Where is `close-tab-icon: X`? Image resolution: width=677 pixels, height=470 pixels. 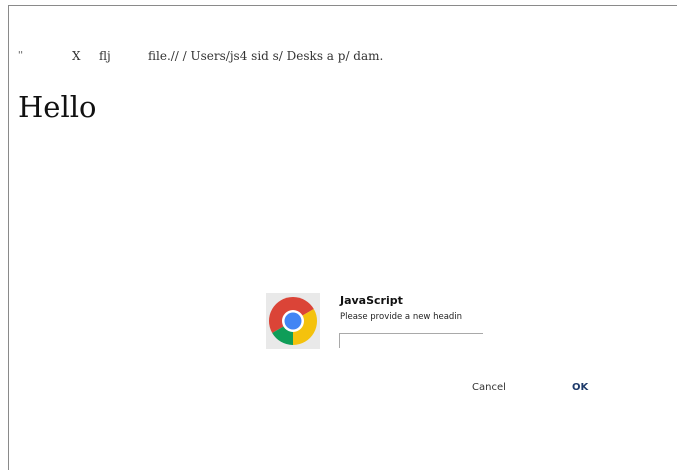 close-tab-icon: X is located at coordinates (76, 56).